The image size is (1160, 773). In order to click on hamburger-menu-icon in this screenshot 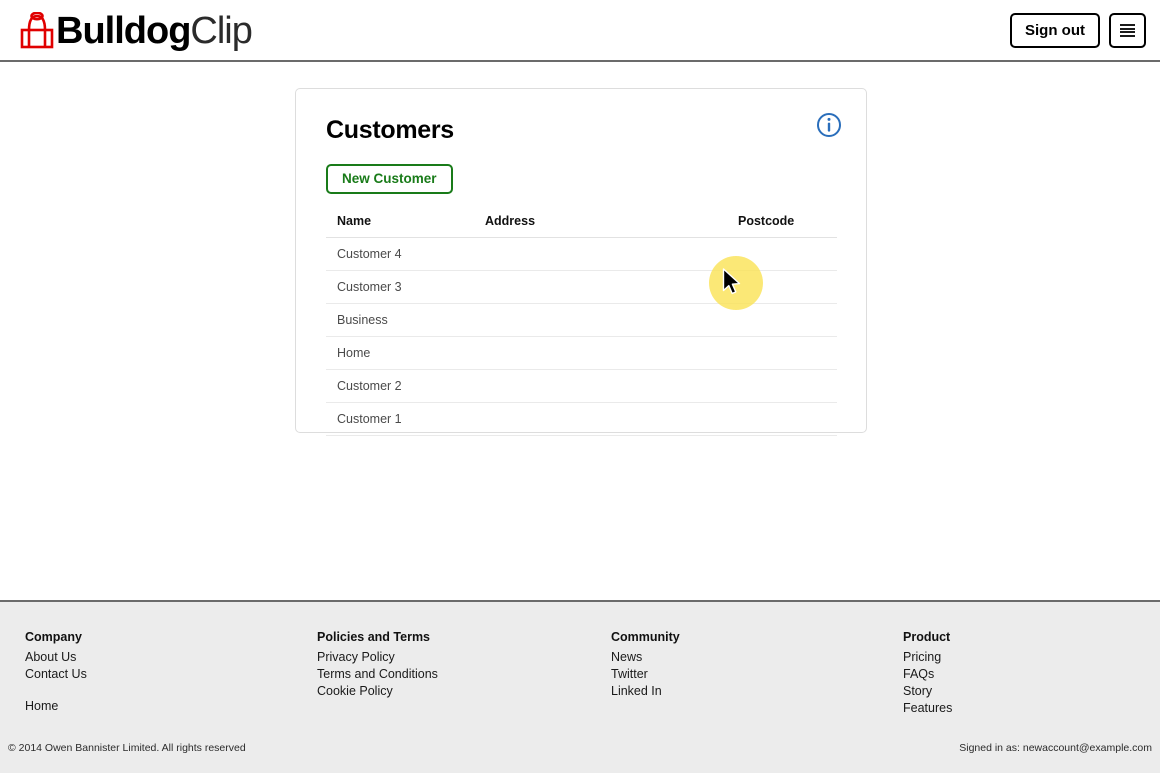, I will do `click(1127, 30)`.